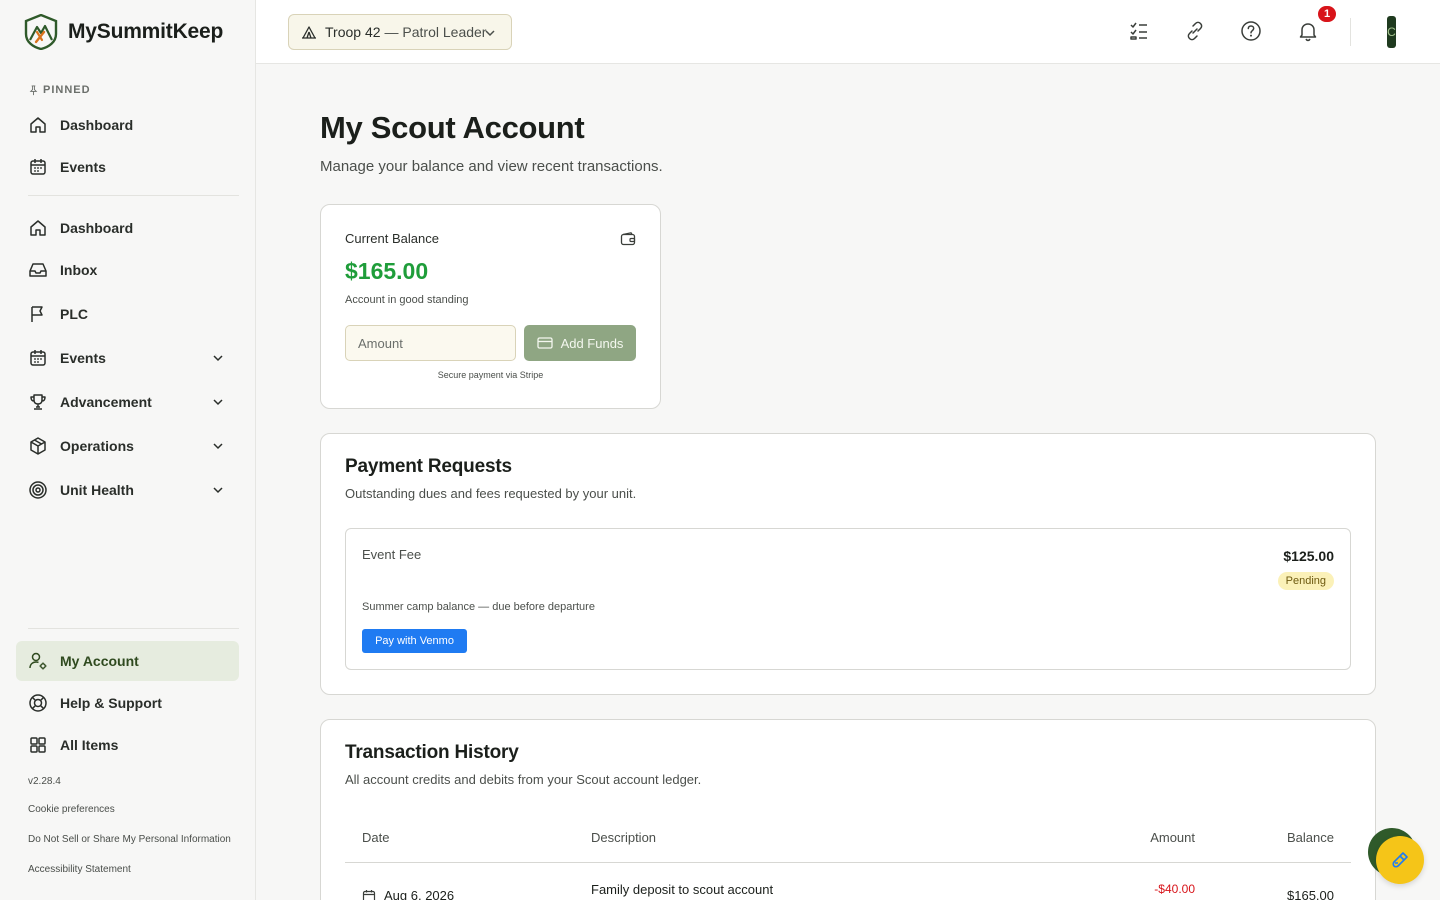  I want to click on help-circle-icon, so click(1251, 31).